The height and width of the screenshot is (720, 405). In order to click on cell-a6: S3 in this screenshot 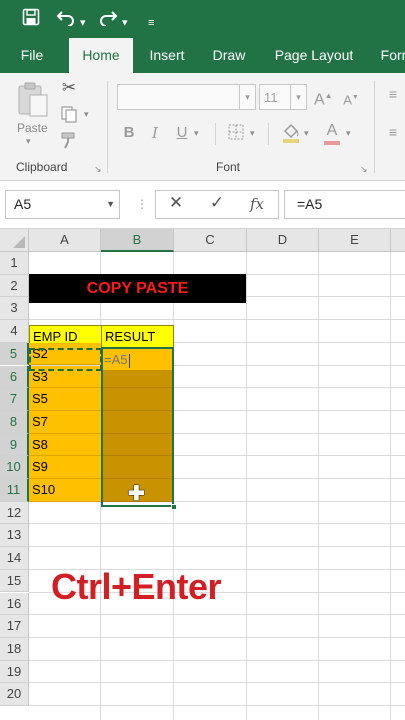, I will do `click(65, 377)`.